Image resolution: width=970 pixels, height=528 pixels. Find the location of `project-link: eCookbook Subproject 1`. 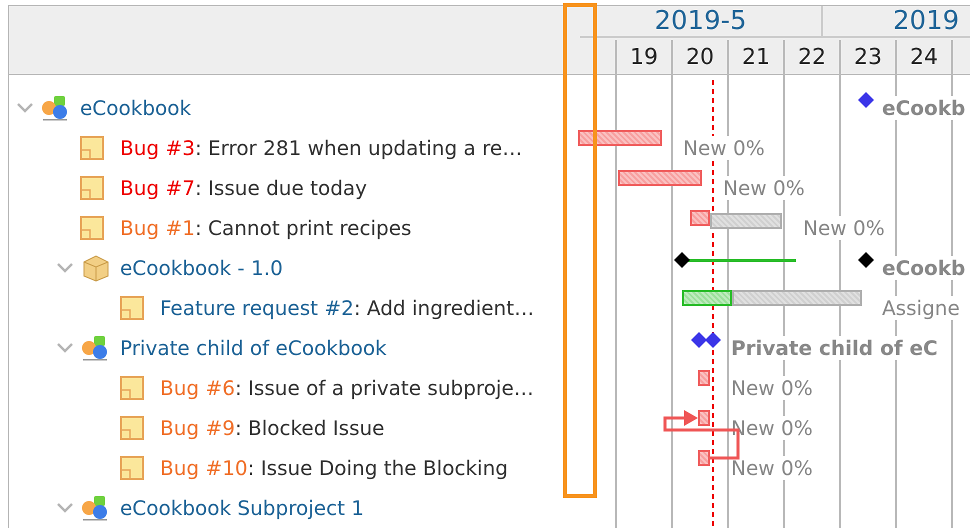

project-link: eCookbook Subproject 1 is located at coordinates (242, 508).